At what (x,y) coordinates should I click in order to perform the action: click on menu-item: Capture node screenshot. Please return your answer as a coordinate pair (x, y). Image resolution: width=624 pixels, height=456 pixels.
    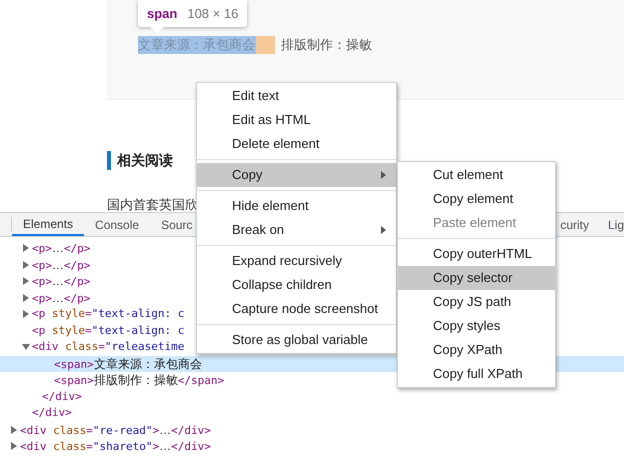
    Looking at the image, I should click on (296, 309).